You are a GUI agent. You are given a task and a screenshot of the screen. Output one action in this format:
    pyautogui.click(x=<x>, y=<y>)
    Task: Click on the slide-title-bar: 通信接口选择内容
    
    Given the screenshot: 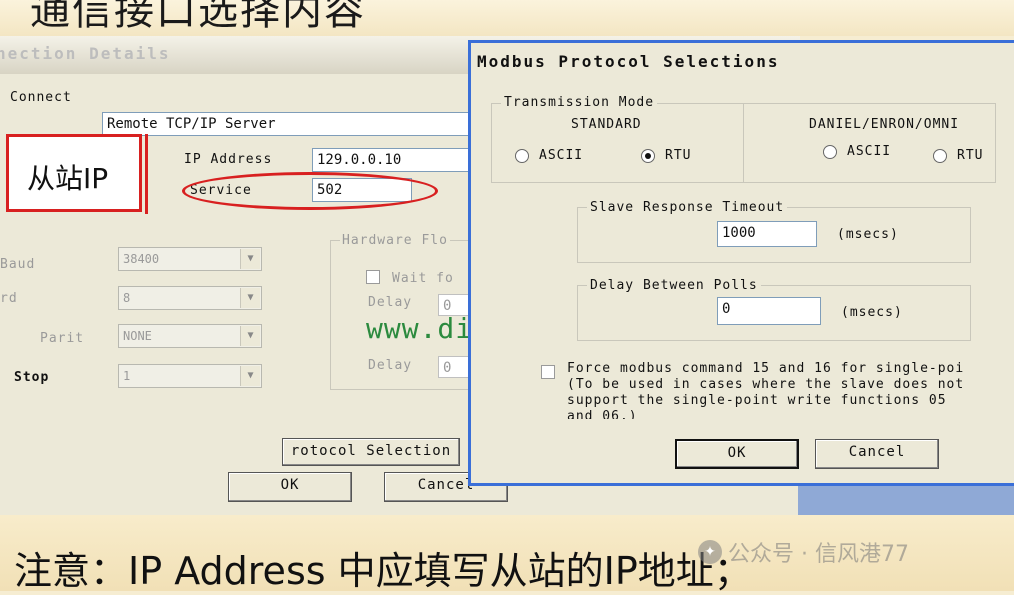 What is the action you would take?
    pyautogui.click(x=507, y=18)
    